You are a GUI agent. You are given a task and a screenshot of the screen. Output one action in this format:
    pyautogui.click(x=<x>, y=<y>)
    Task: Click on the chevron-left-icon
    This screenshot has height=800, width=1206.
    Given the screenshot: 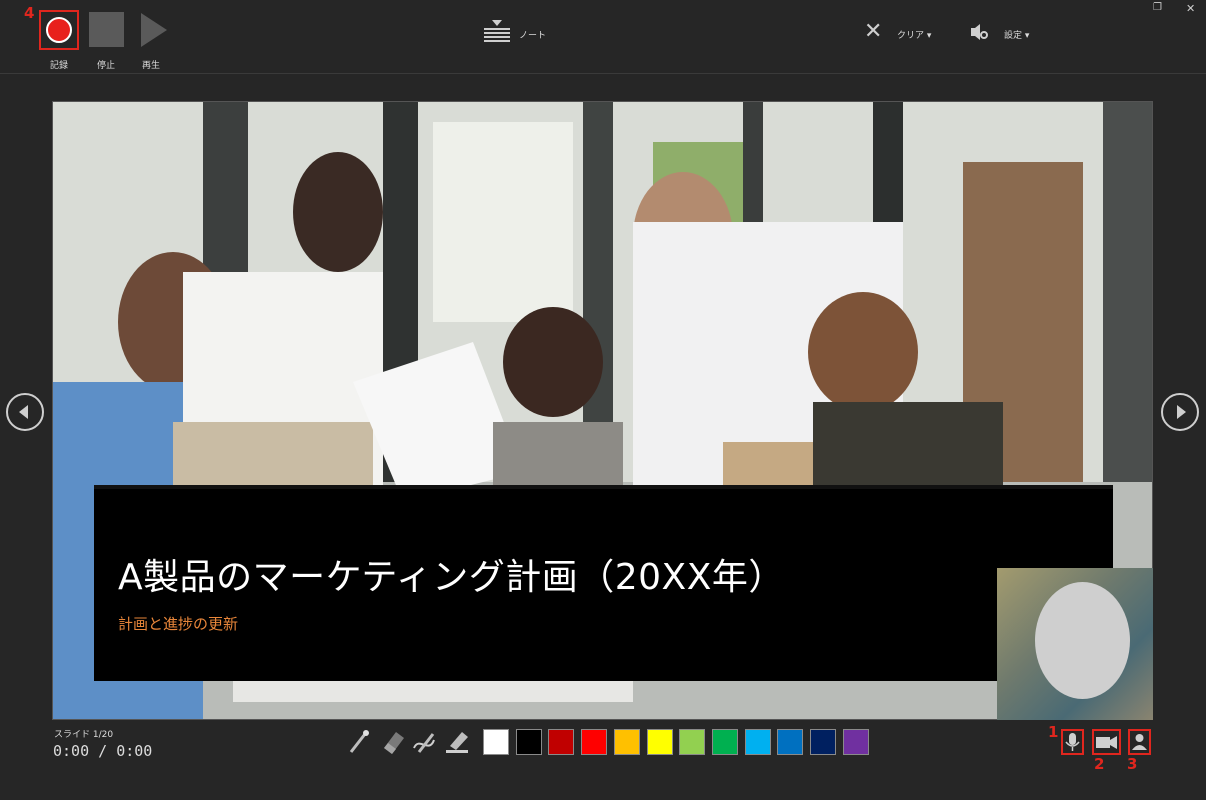 What is the action you would take?
    pyautogui.click(x=23, y=412)
    